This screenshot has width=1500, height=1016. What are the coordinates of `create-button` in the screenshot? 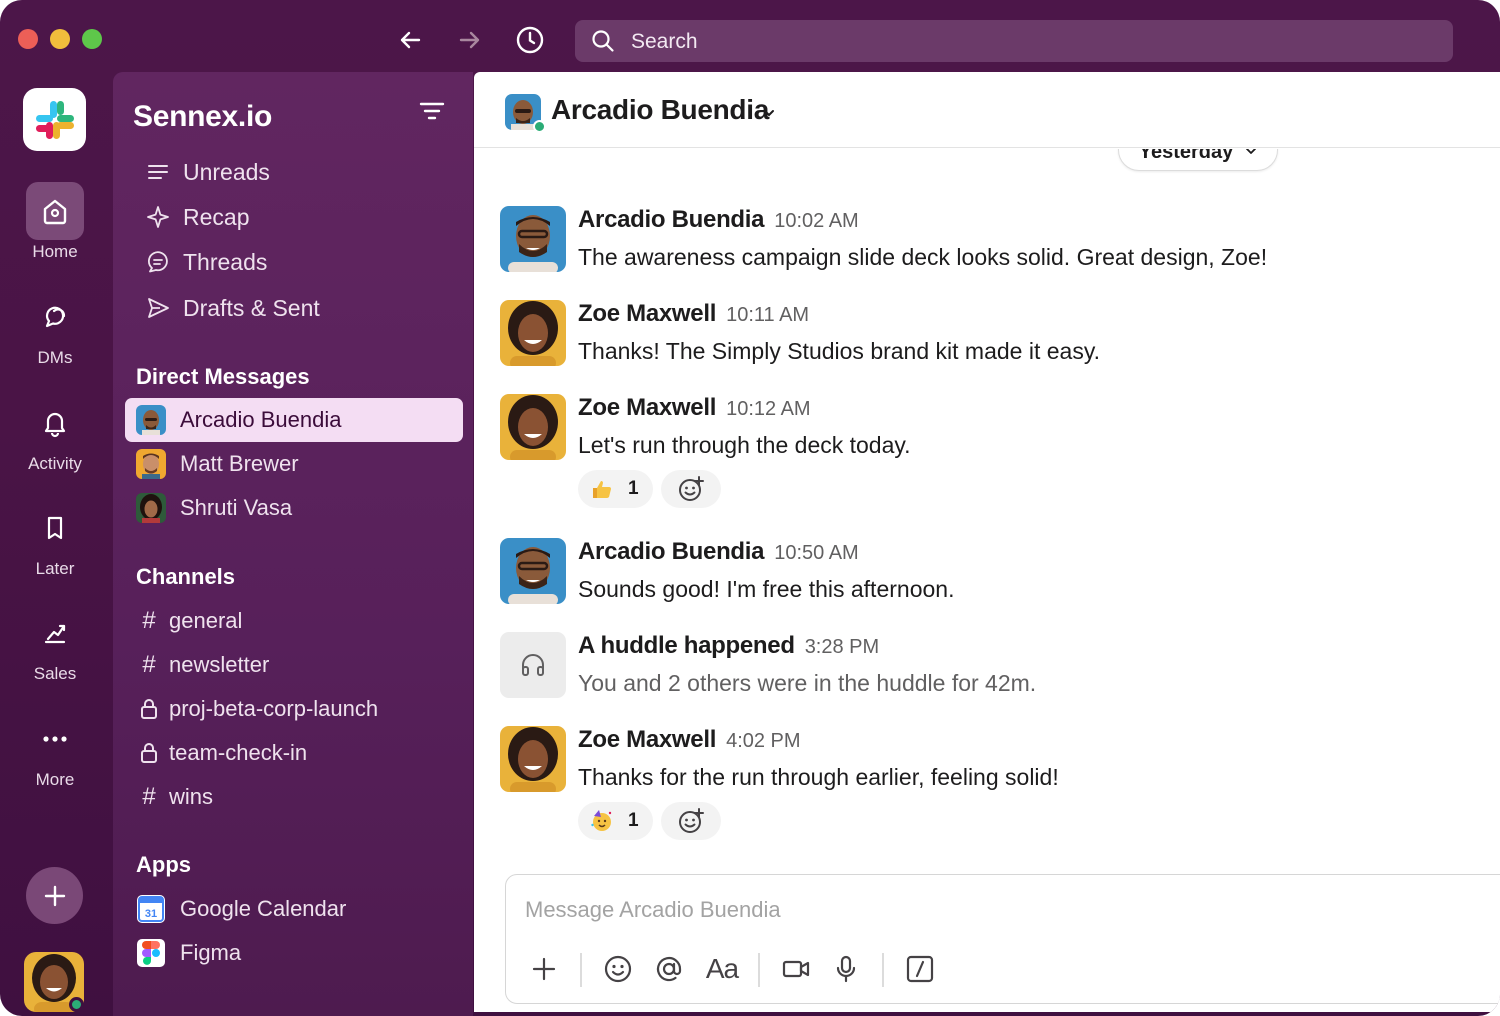 It's located at (54, 895).